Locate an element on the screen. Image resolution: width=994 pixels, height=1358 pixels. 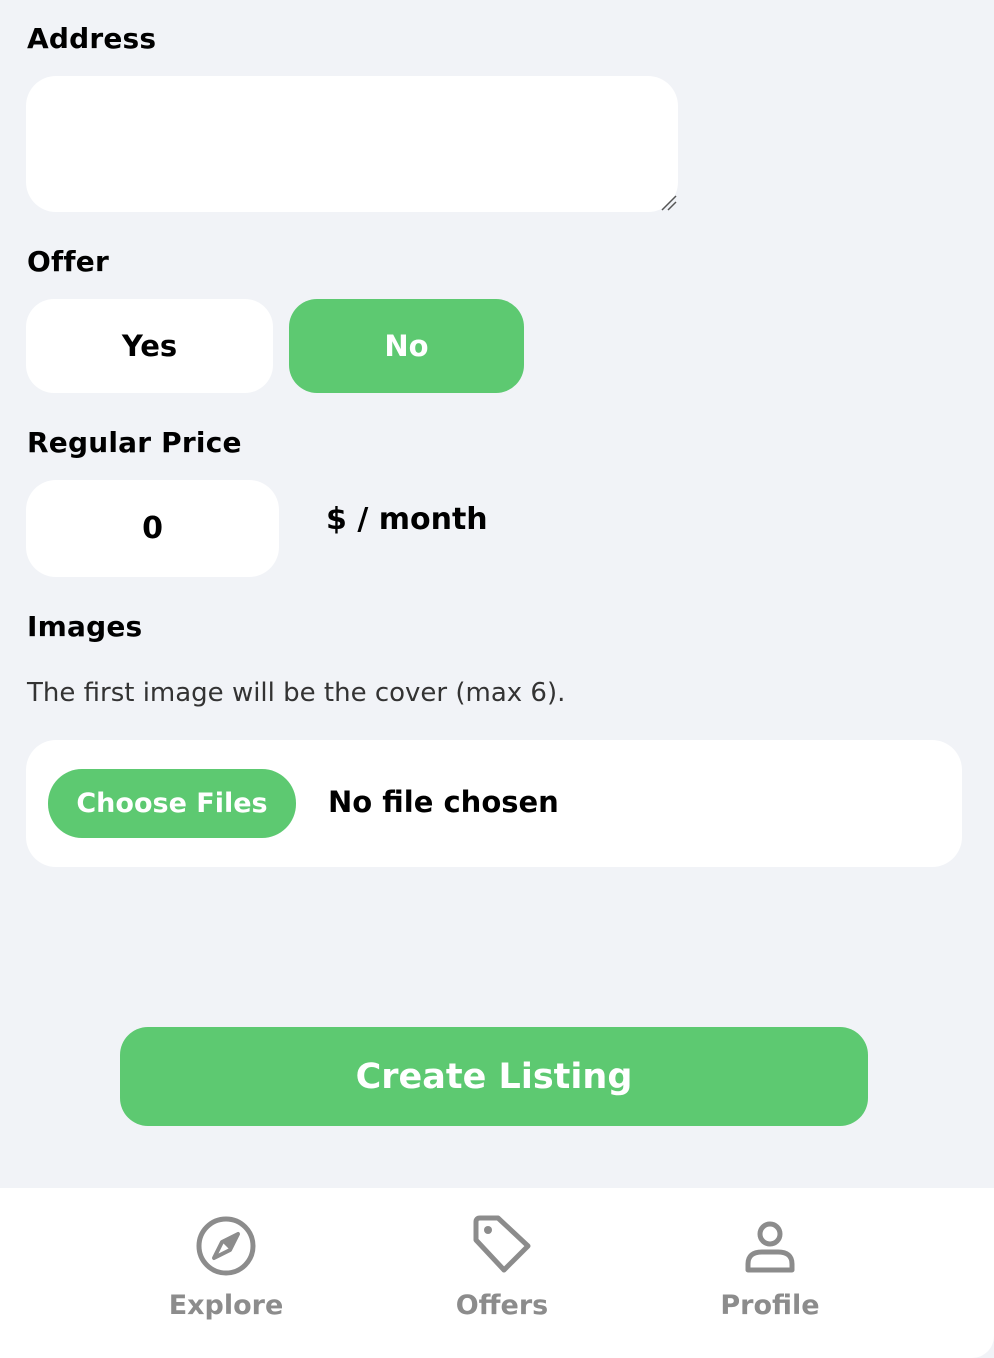
nav-label-offers: Offers is located at coordinates (502, 1305).